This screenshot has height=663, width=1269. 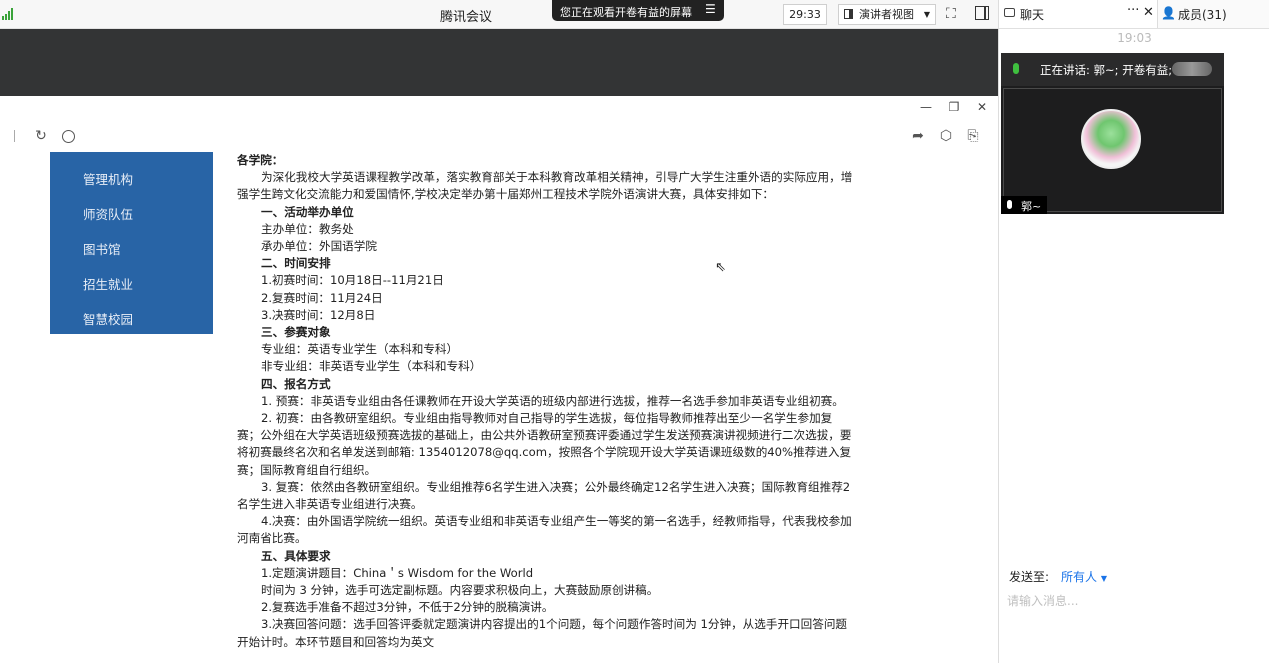 I want to click on body-line: 承办单位：外国语学院, so click(x=319, y=246).